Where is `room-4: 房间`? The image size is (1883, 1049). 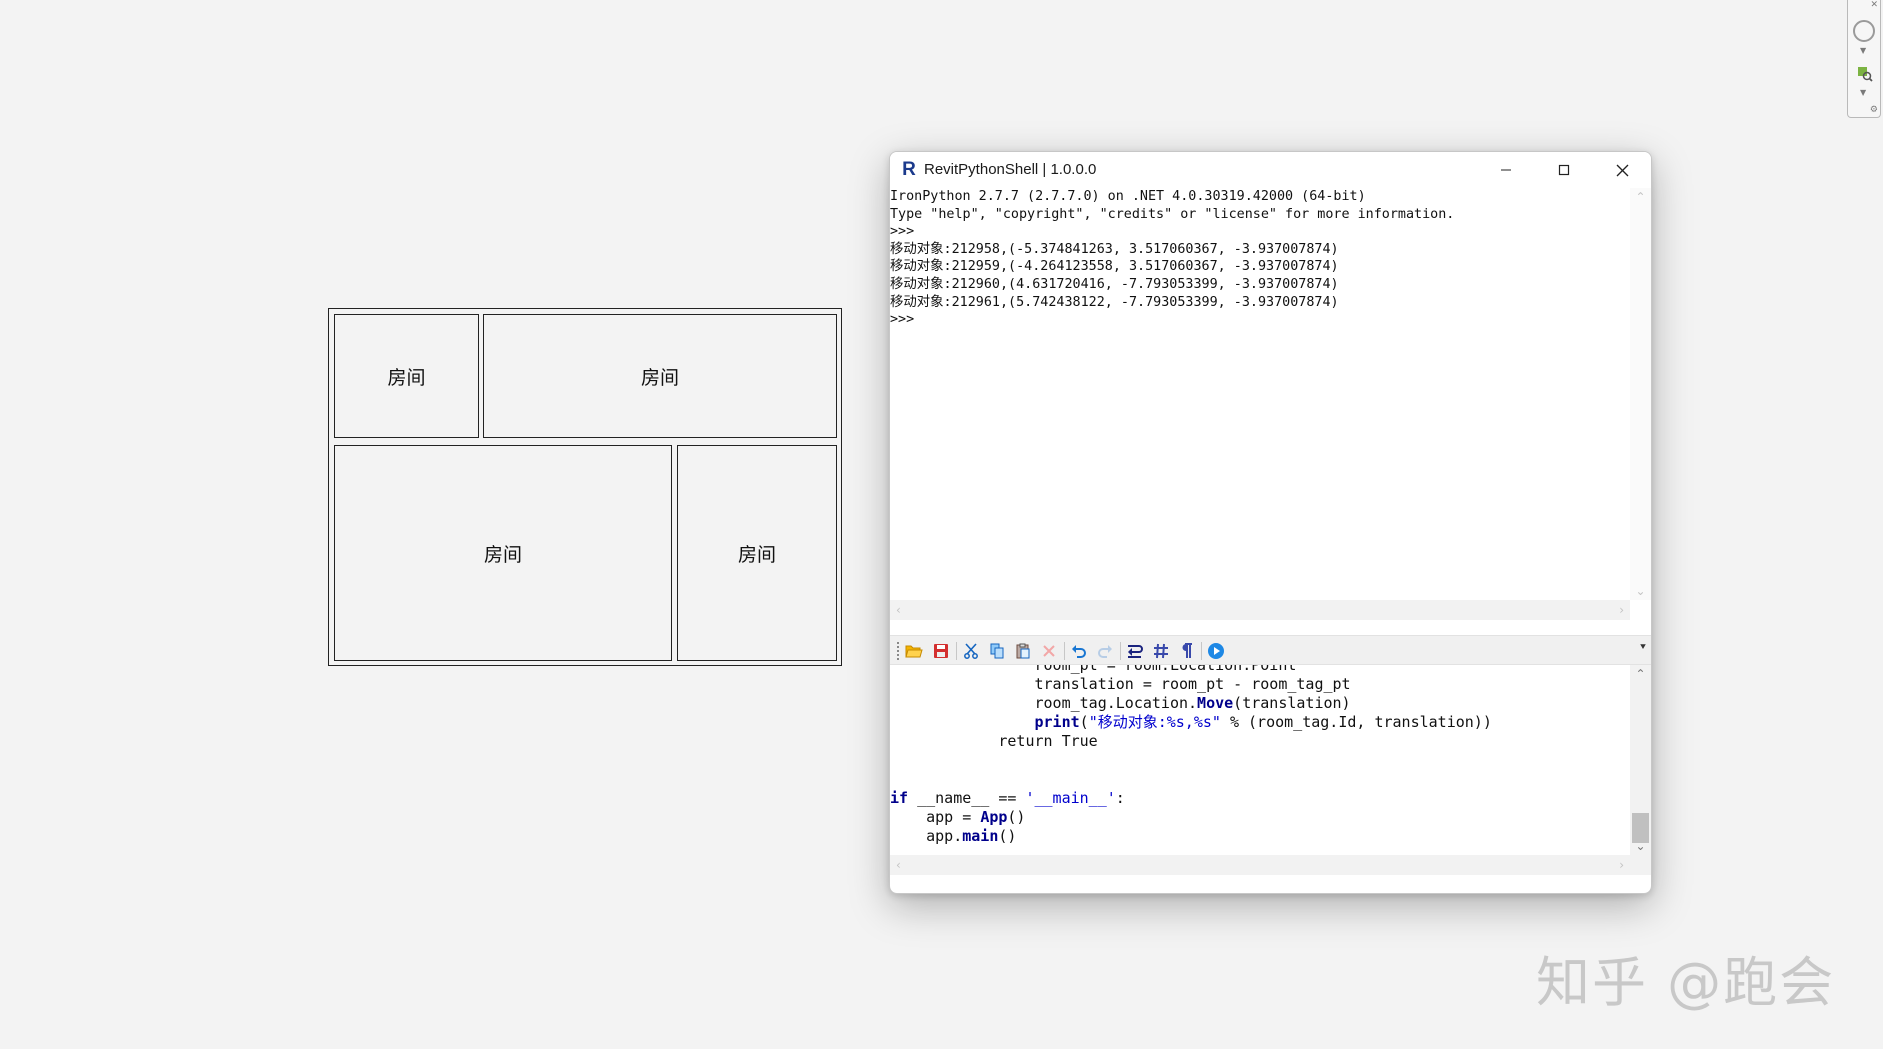 room-4: 房间 is located at coordinates (757, 553).